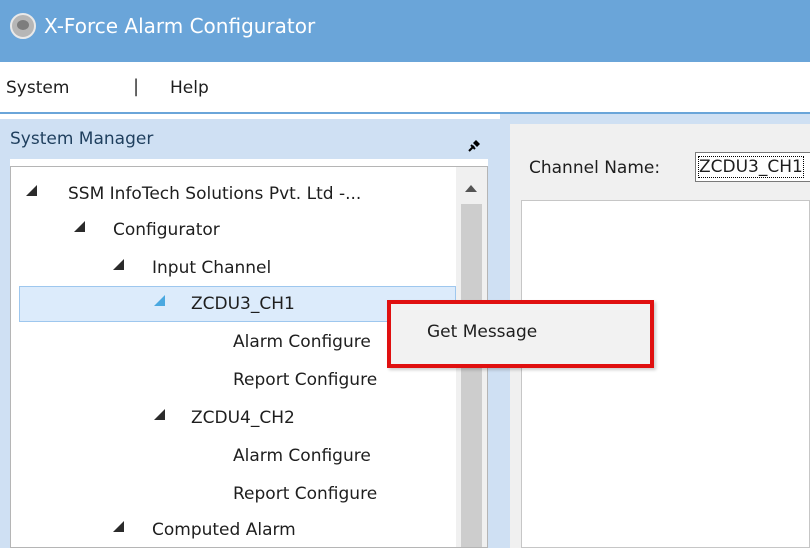 The width and height of the screenshot is (810, 548). I want to click on title-bar: X-Force Alarm Configurator, so click(405, 31).